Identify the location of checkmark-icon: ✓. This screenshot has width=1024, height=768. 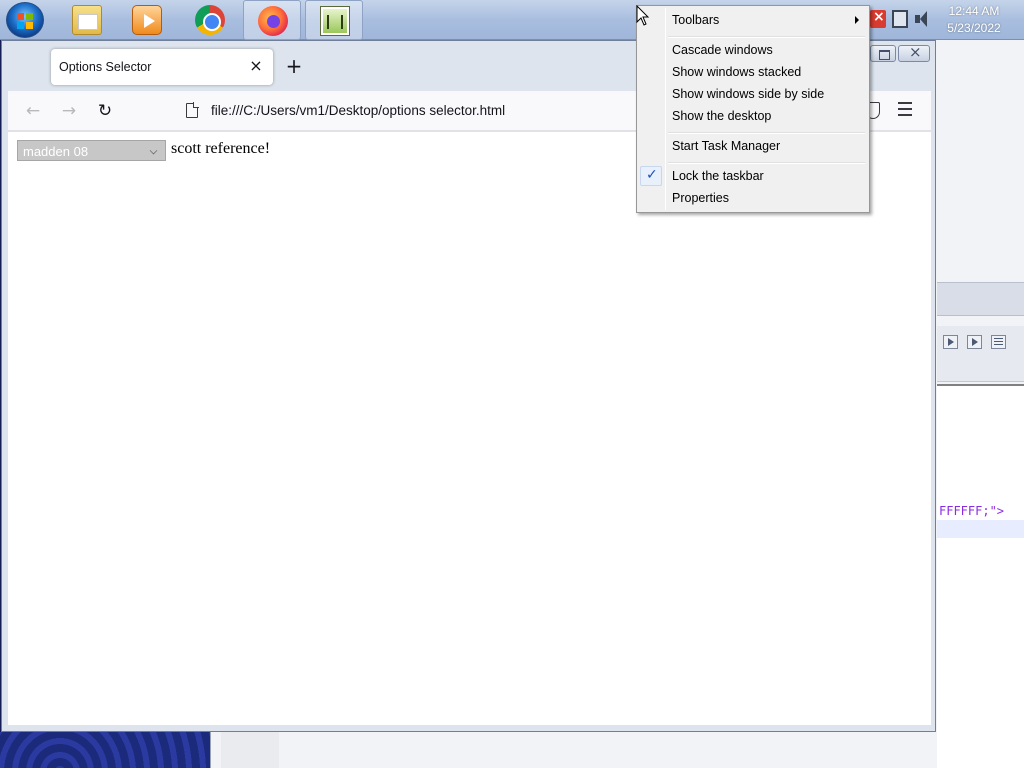
(652, 175).